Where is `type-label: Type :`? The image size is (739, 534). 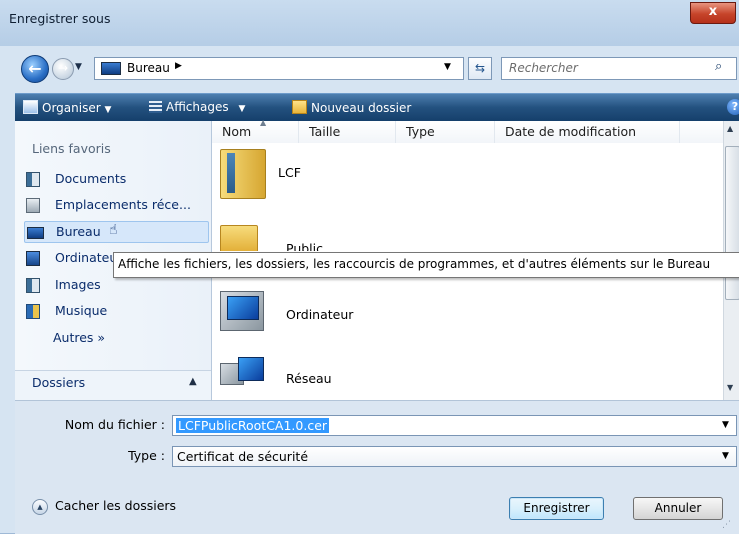 type-label: Type : is located at coordinates (146, 455).